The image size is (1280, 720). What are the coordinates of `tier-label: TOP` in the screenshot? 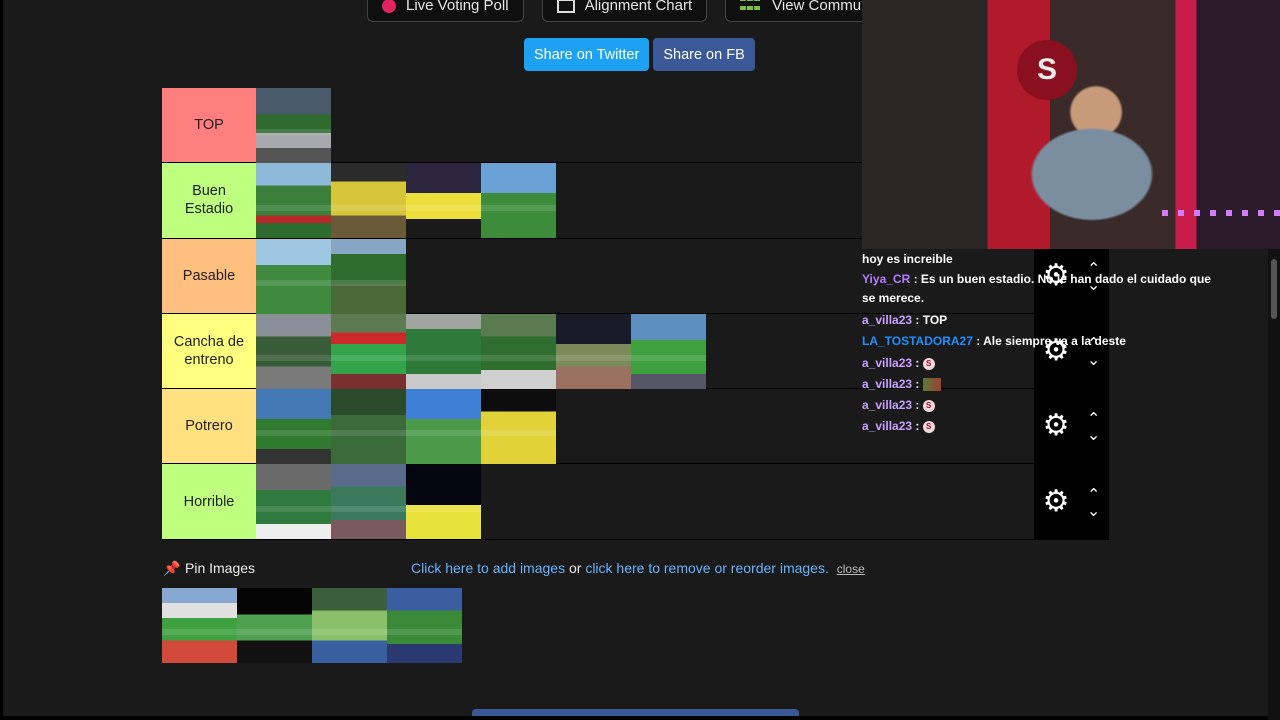 It's located at (209, 125).